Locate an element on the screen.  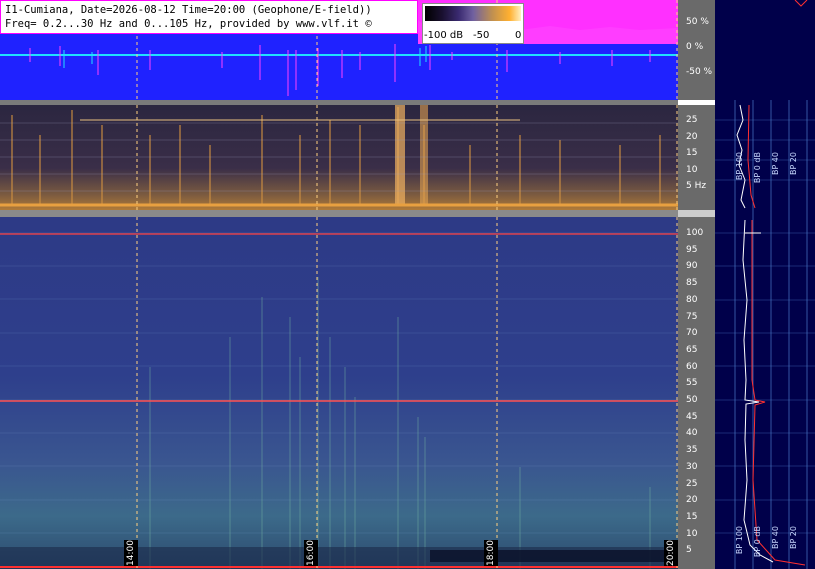
wave-tick-minus50: -50 % is located at coordinates (699, 72).